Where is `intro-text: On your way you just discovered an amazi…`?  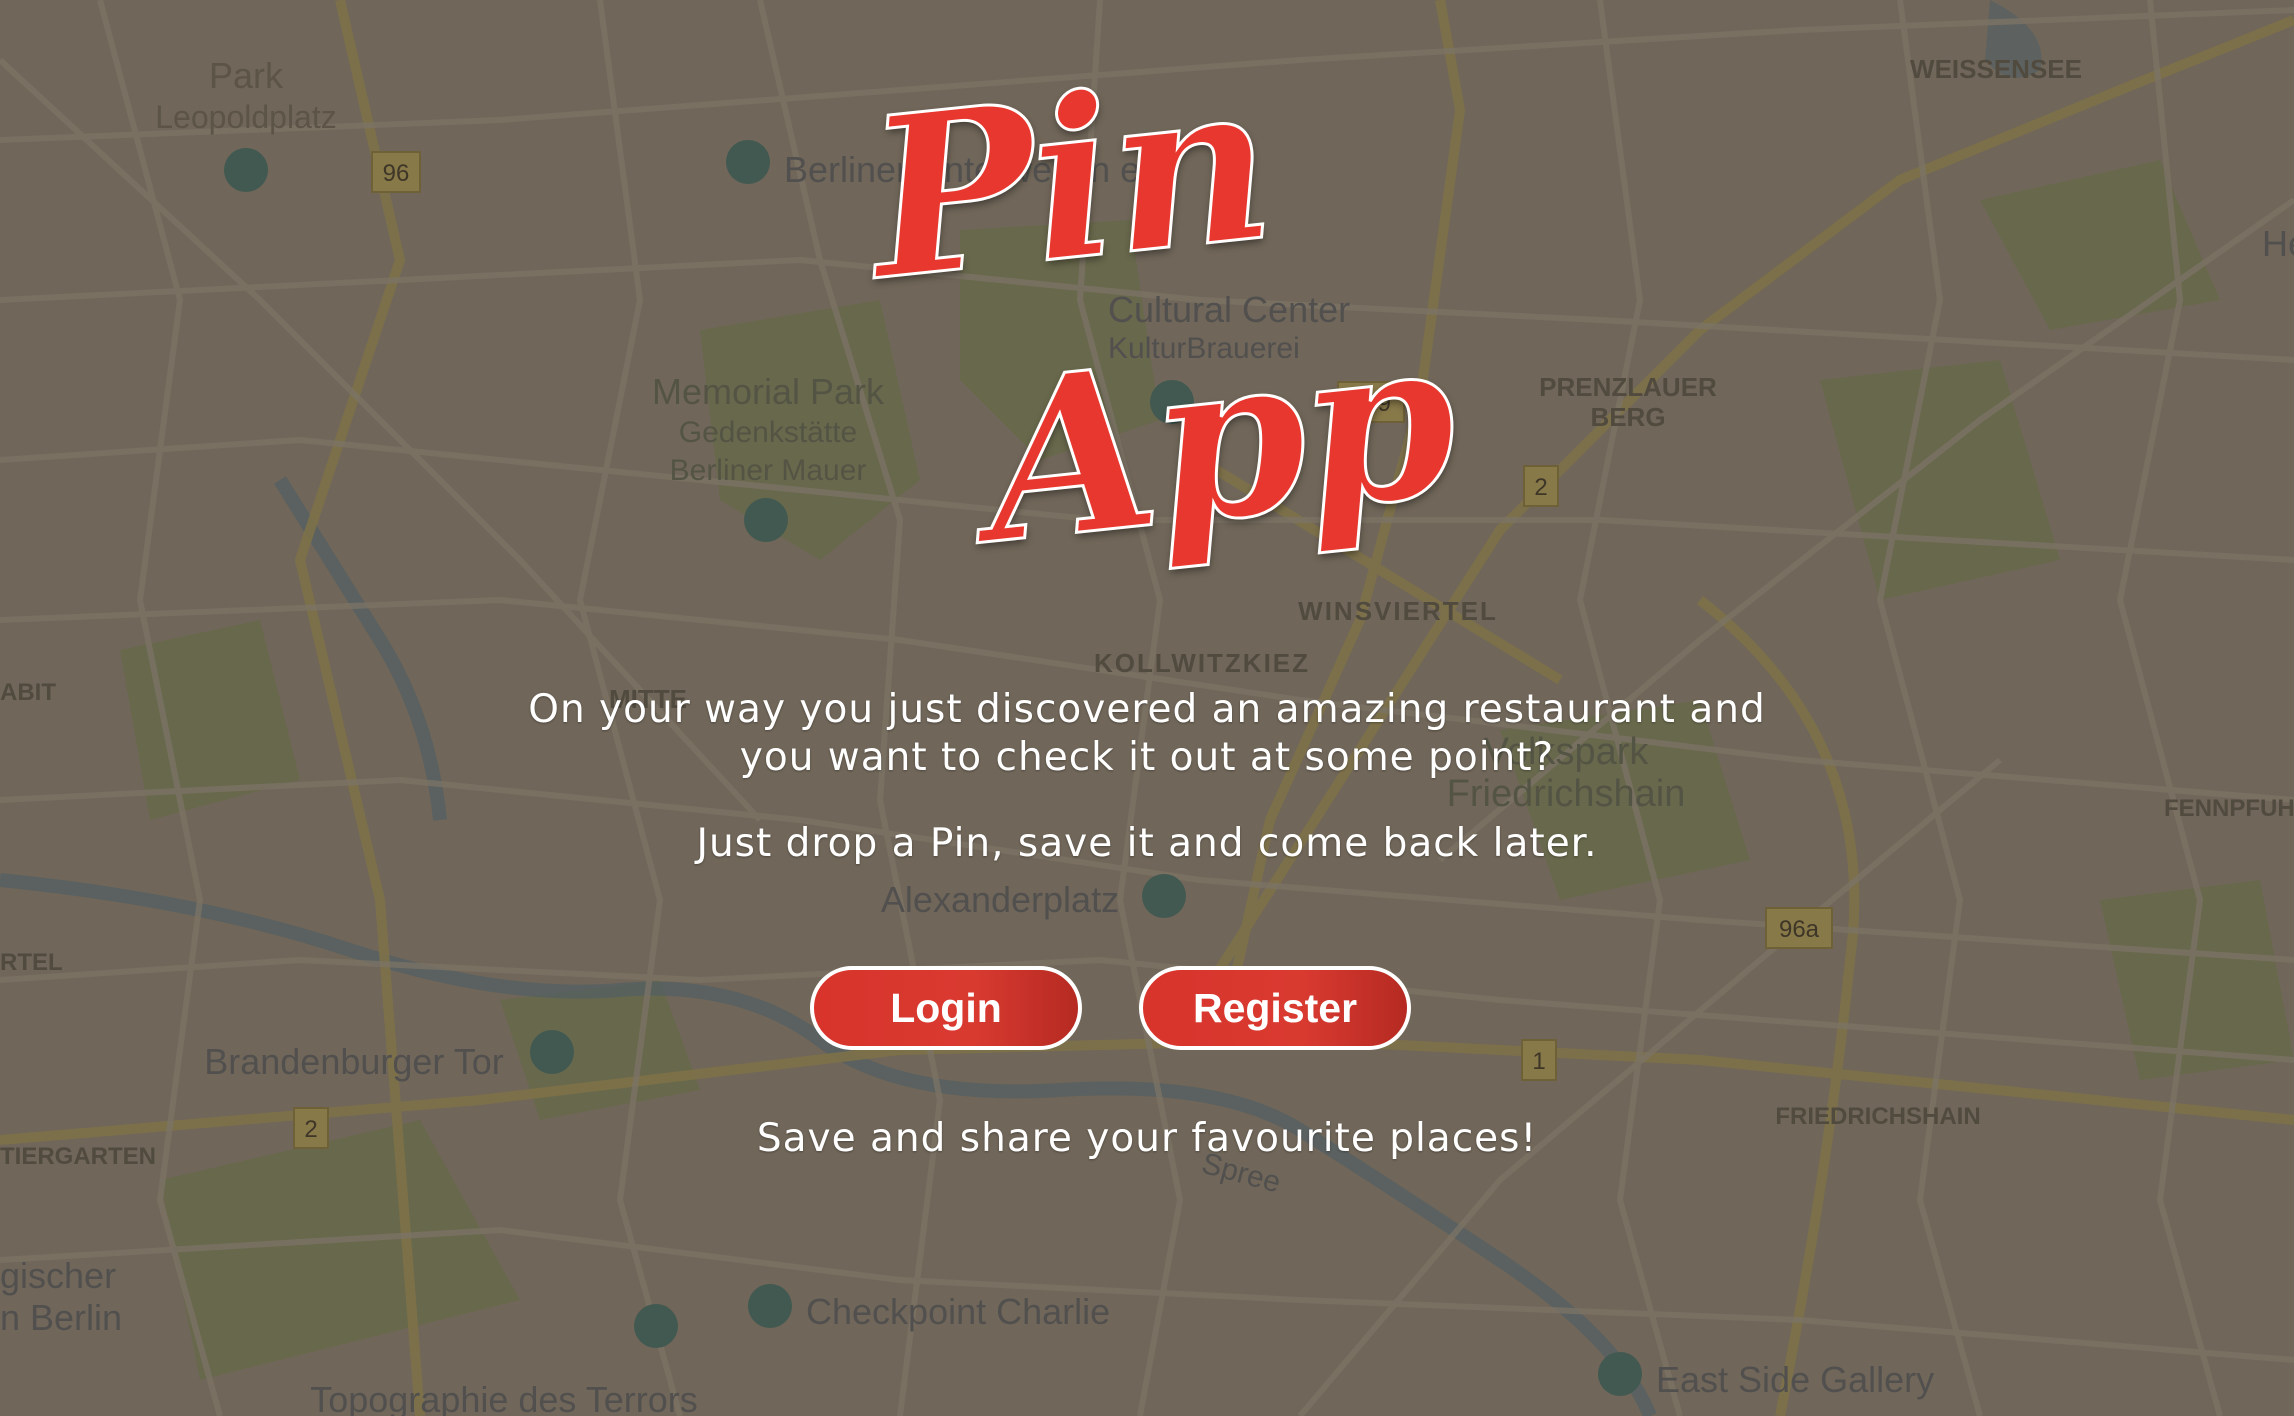
intro-text: On your way you just discovered an amazi… is located at coordinates (1147, 734).